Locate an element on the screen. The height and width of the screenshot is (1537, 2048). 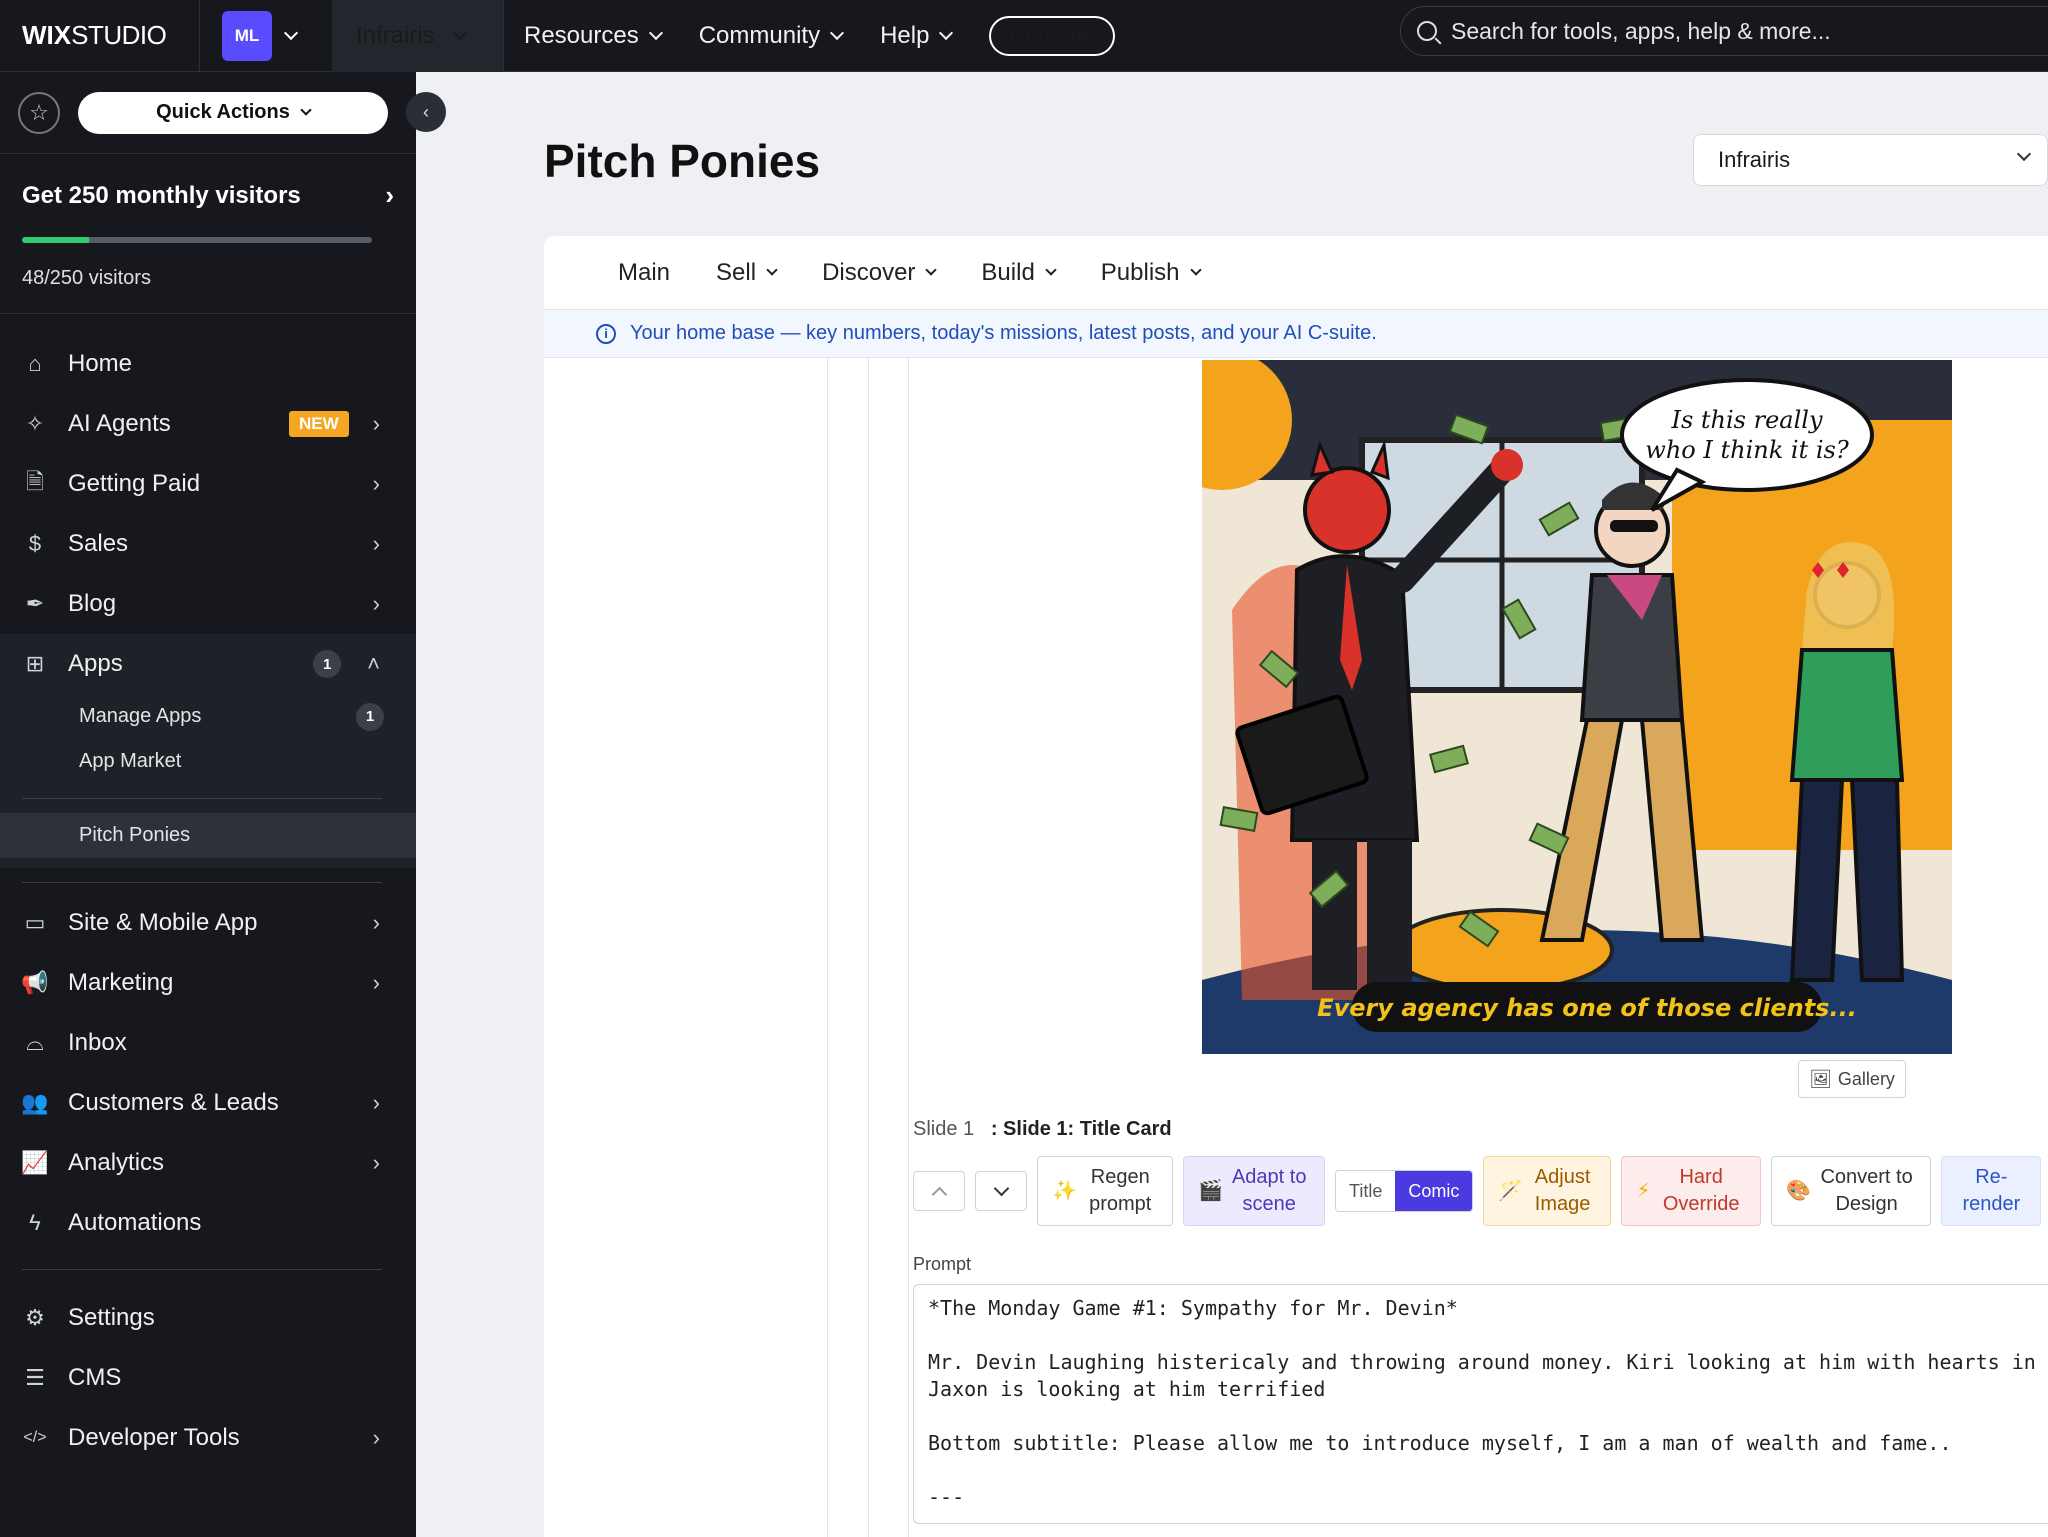
gear-icon: ⚙ is located at coordinates (35, 1317).